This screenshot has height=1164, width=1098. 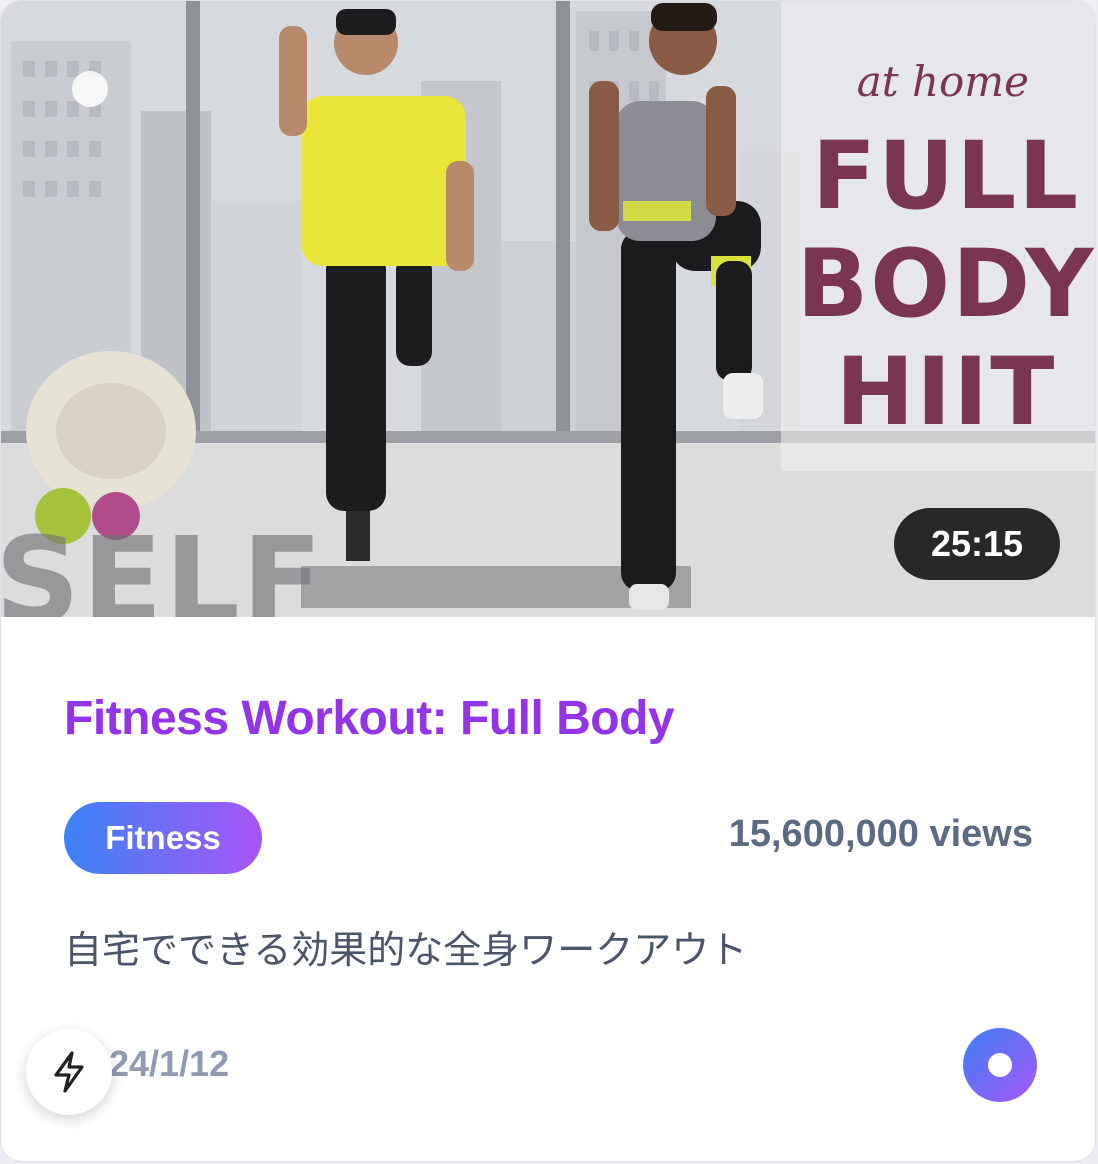 I want to click on overlay-title-line: HIIT, so click(x=946, y=392).